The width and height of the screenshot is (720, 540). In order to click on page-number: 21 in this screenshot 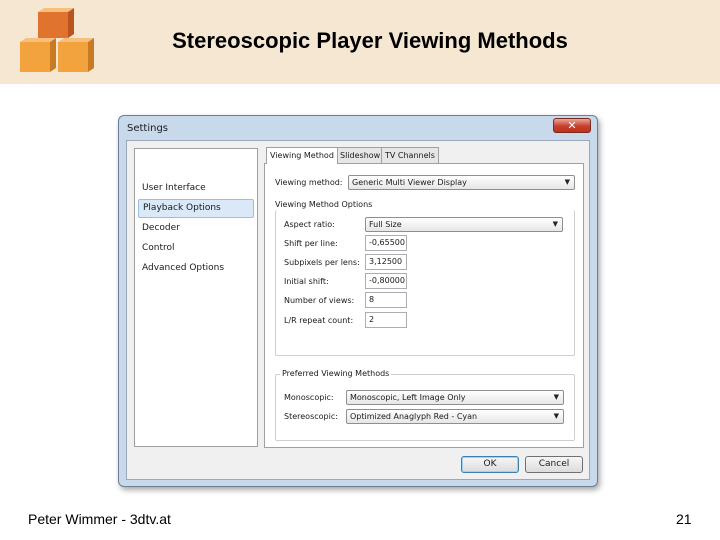, I will do `click(684, 519)`.